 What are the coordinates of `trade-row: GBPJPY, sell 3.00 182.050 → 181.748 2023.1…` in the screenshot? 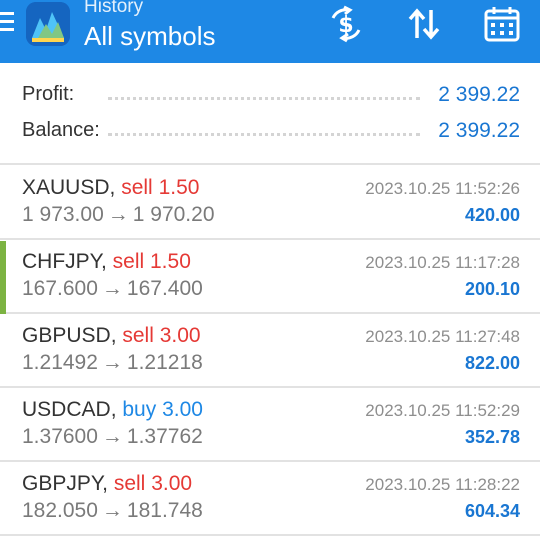 It's located at (270, 499).